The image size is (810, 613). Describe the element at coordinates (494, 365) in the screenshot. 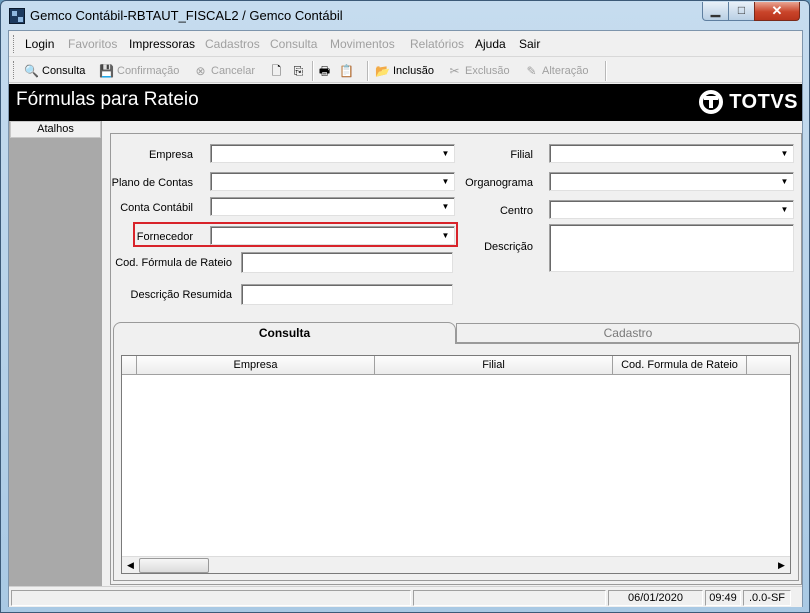

I see `column-filial: Filial` at that location.